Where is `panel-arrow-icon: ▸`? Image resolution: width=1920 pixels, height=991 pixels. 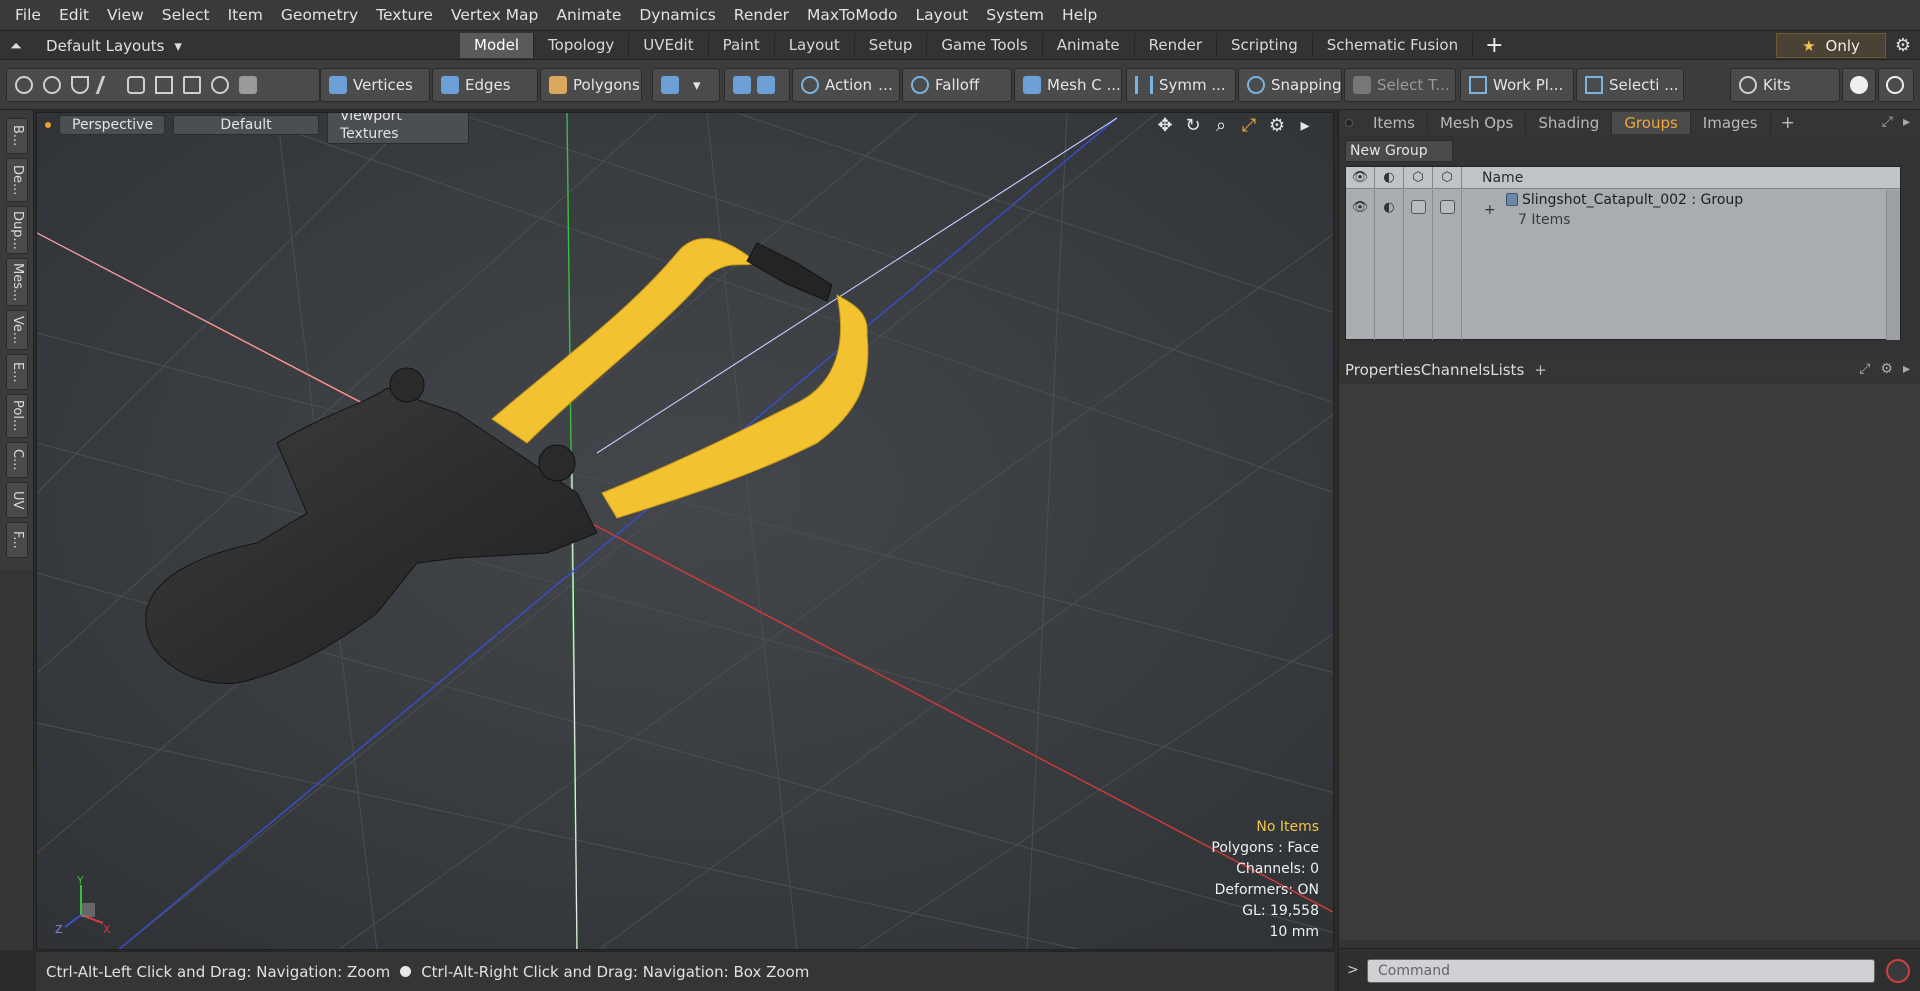
panel-arrow-icon: ▸ is located at coordinates (1906, 122).